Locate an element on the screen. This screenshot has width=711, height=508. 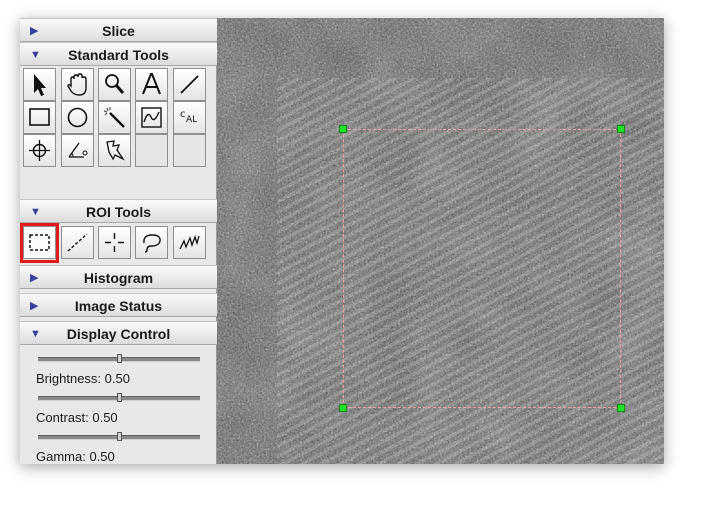
lasso-select-icon is located at coordinates (115, 150).